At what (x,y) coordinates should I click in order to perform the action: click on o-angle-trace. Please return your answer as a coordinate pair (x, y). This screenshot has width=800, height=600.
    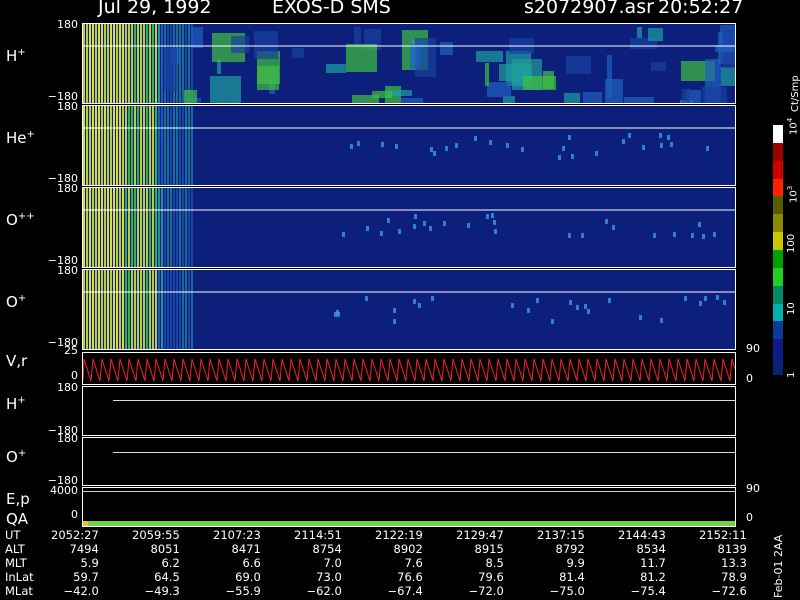
    Looking at the image, I should click on (424, 452).